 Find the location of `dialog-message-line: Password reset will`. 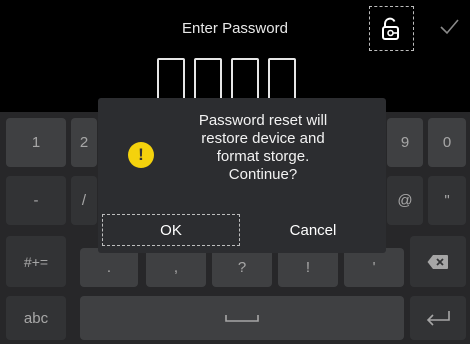

dialog-message-line: Password reset will is located at coordinates (263, 120).